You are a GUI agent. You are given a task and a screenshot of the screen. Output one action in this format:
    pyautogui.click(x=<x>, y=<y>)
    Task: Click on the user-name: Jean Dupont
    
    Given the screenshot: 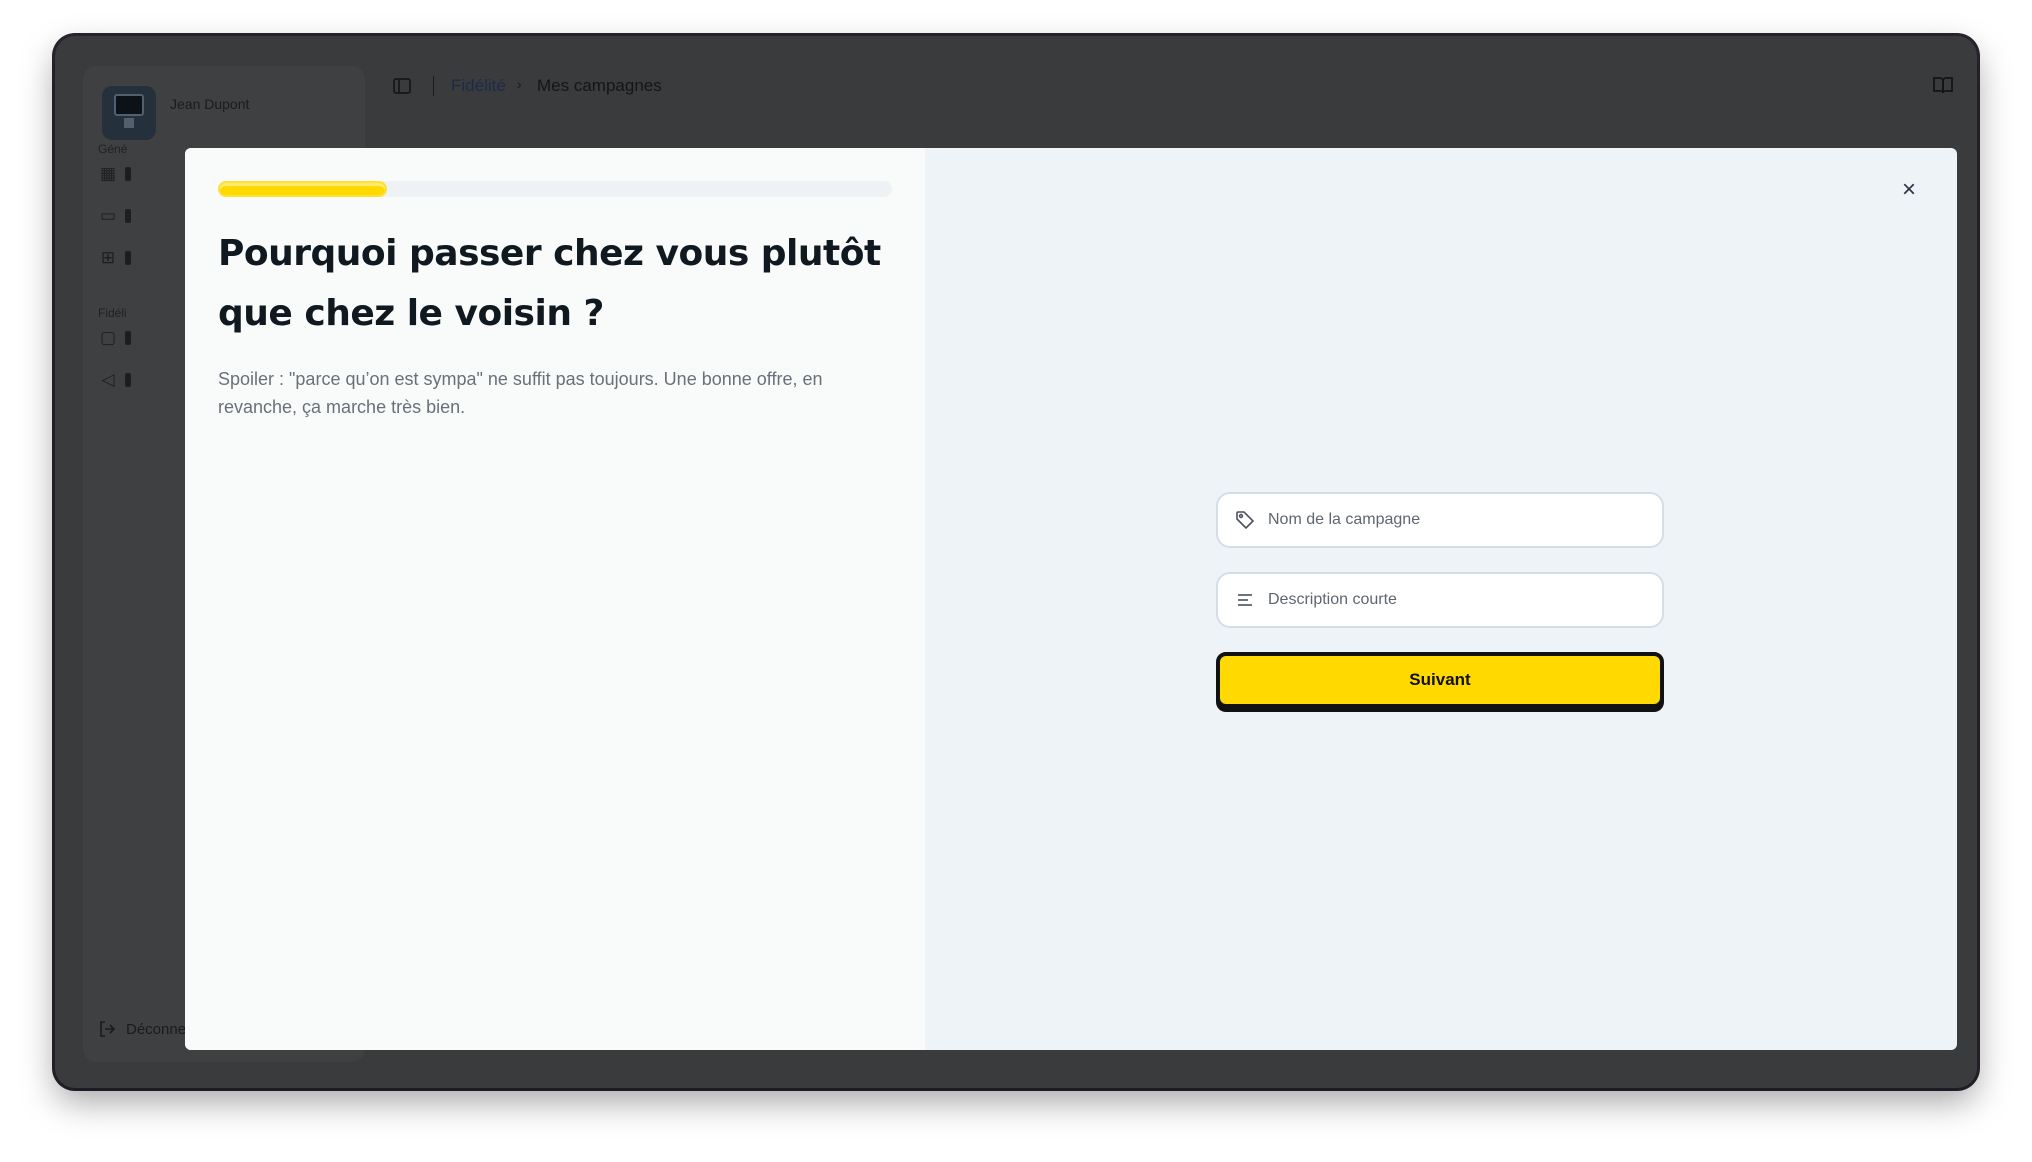 What is the action you would take?
    pyautogui.click(x=210, y=104)
    